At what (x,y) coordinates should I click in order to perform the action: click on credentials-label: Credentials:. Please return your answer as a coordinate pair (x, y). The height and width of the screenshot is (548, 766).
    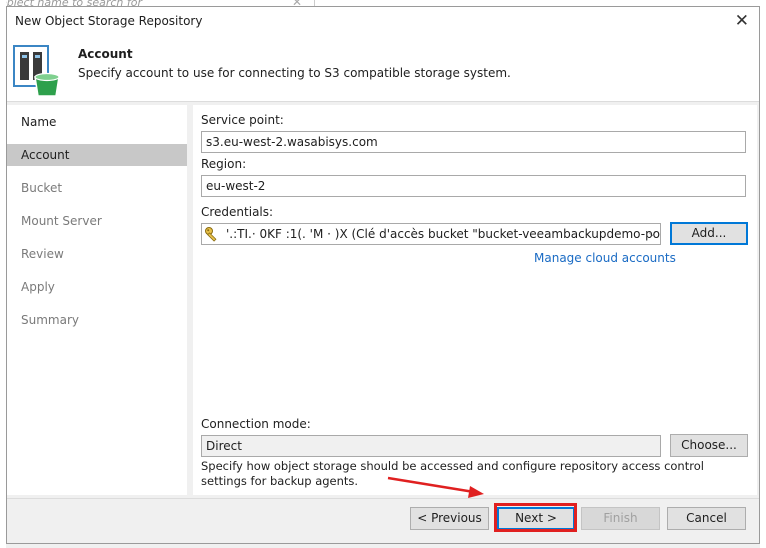
    Looking at the image, I should click on (237, 212).